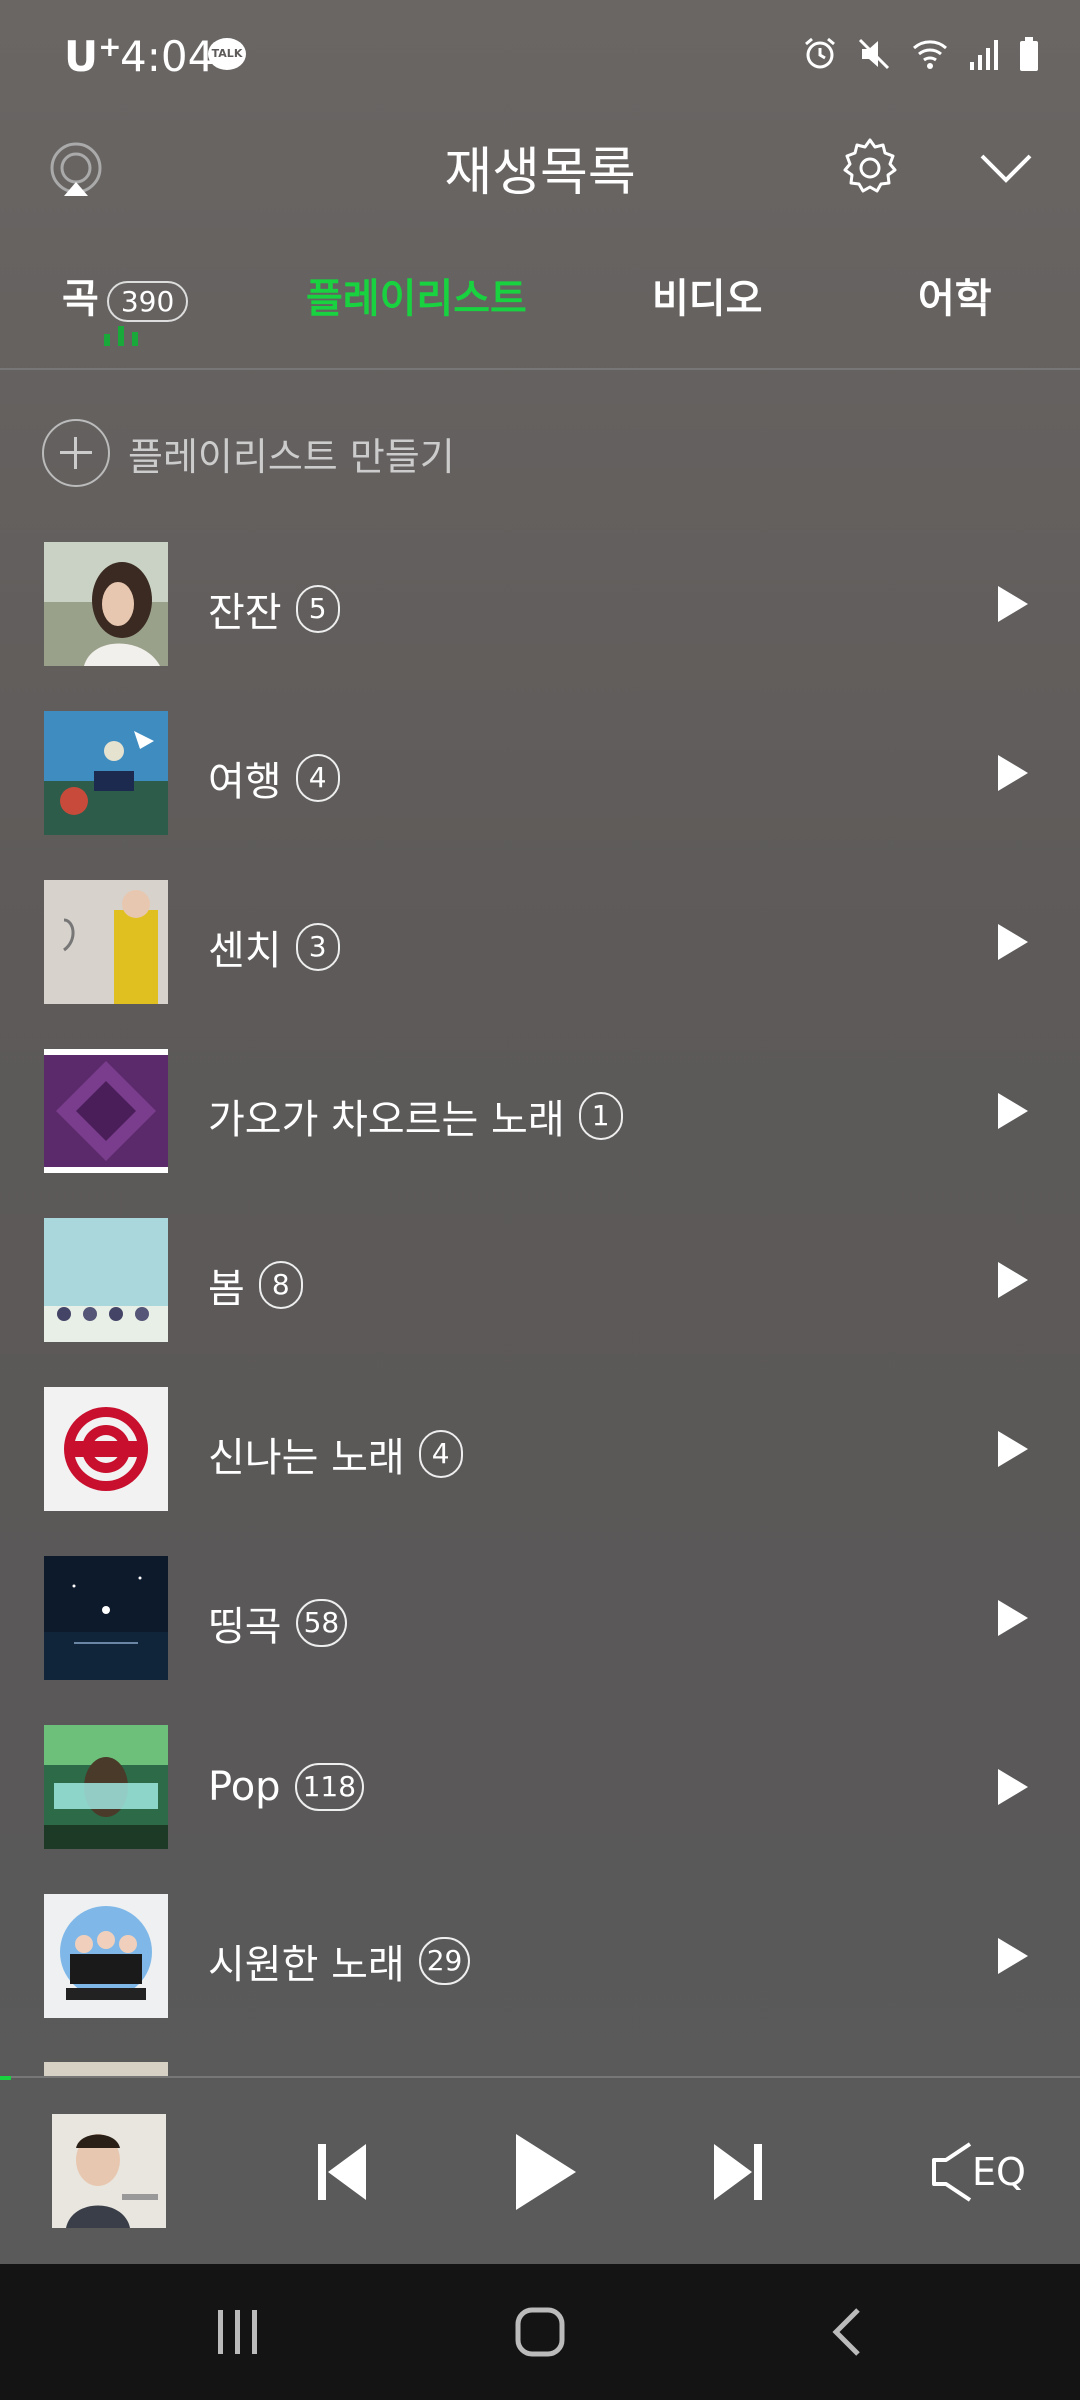 The image size is (1080, 2400). What do you see at coordinates (444, 1961) in the screenshot?
I see `playlist-count: 29` at bounding box center [444, 1961].